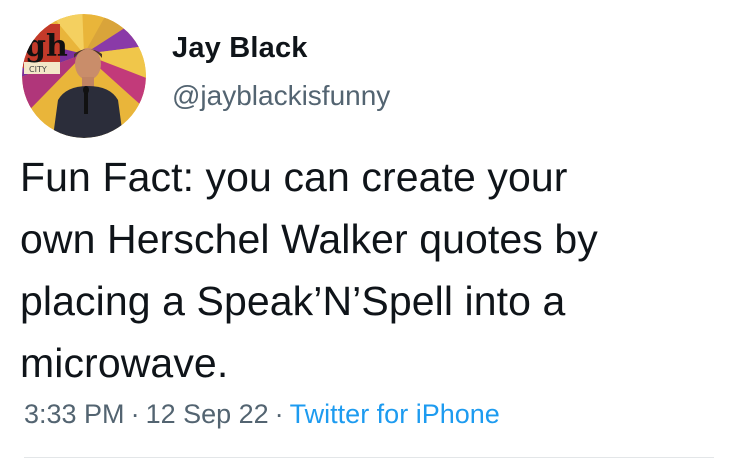 This screenshot has height=462, width=740. What do you see at coordinates (281, 72) in the screenshot?
I see `author-names: Jay Black @jayblackisfunny` at bounding box center [281, 72].